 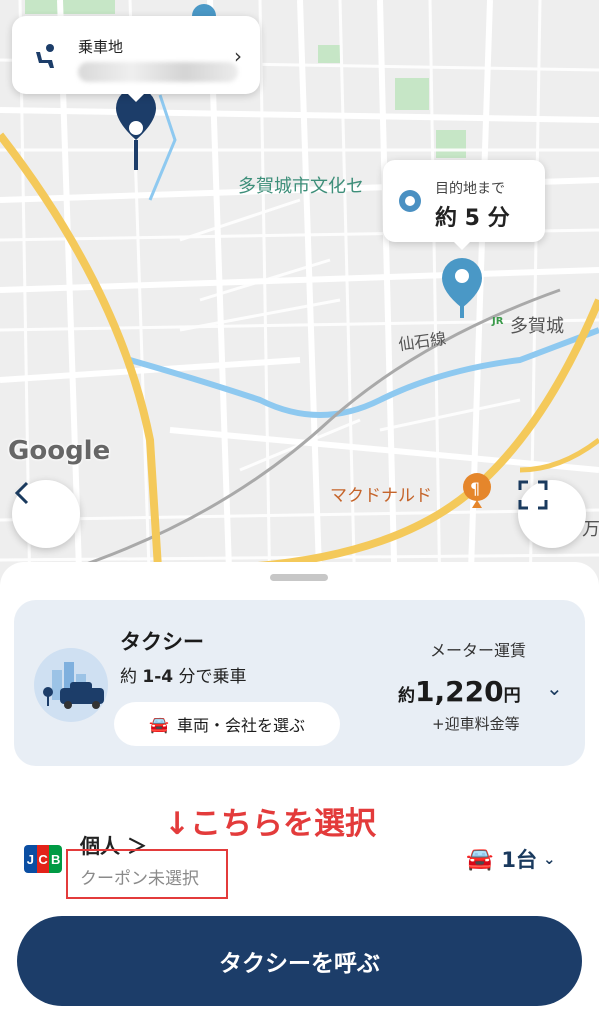 I want to click on fare-amount: 約1,220円, so click(x=459, y=691).